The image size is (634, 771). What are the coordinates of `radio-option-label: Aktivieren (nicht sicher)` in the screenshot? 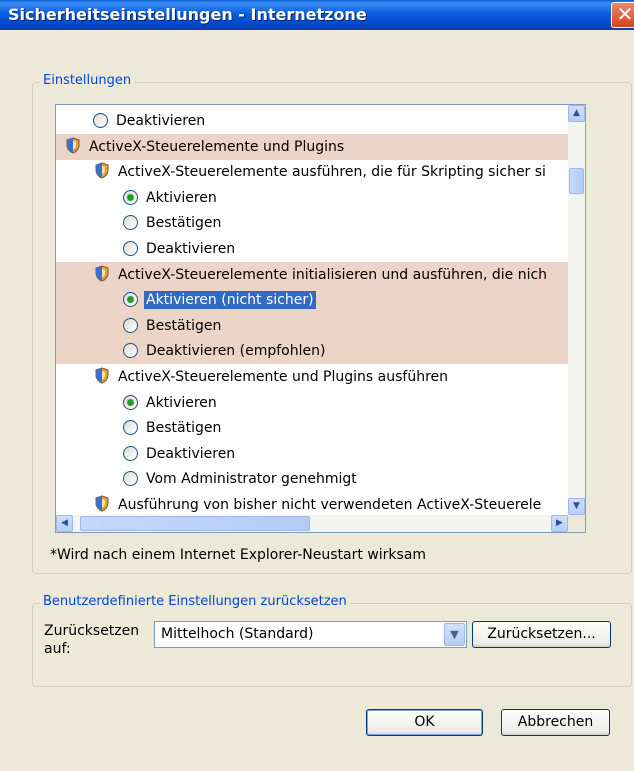 It's located at (230, 300).